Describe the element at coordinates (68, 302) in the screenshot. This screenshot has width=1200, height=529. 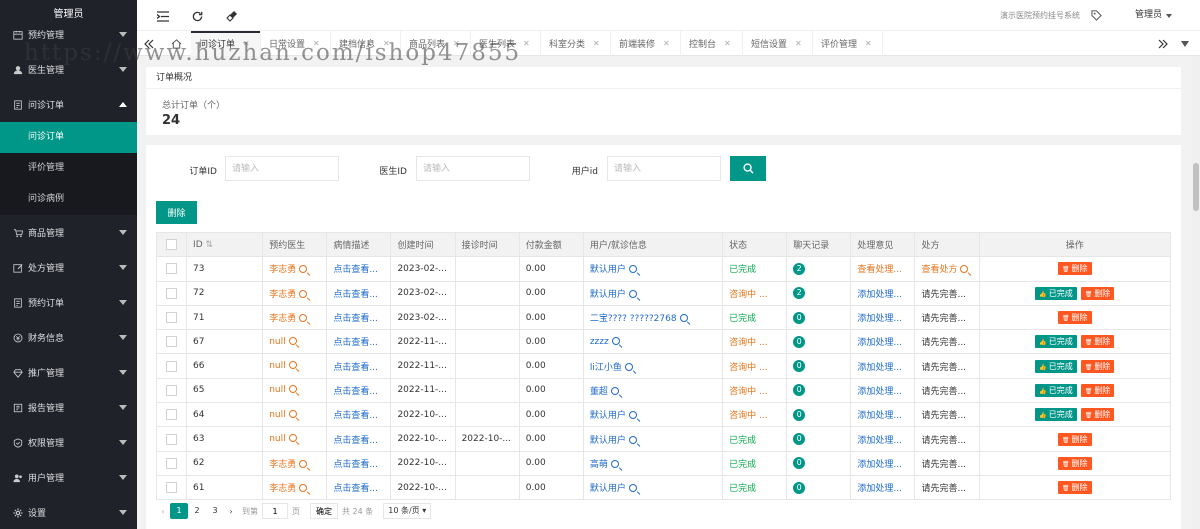
I see `sidebar-item: 预约订单` at that location.